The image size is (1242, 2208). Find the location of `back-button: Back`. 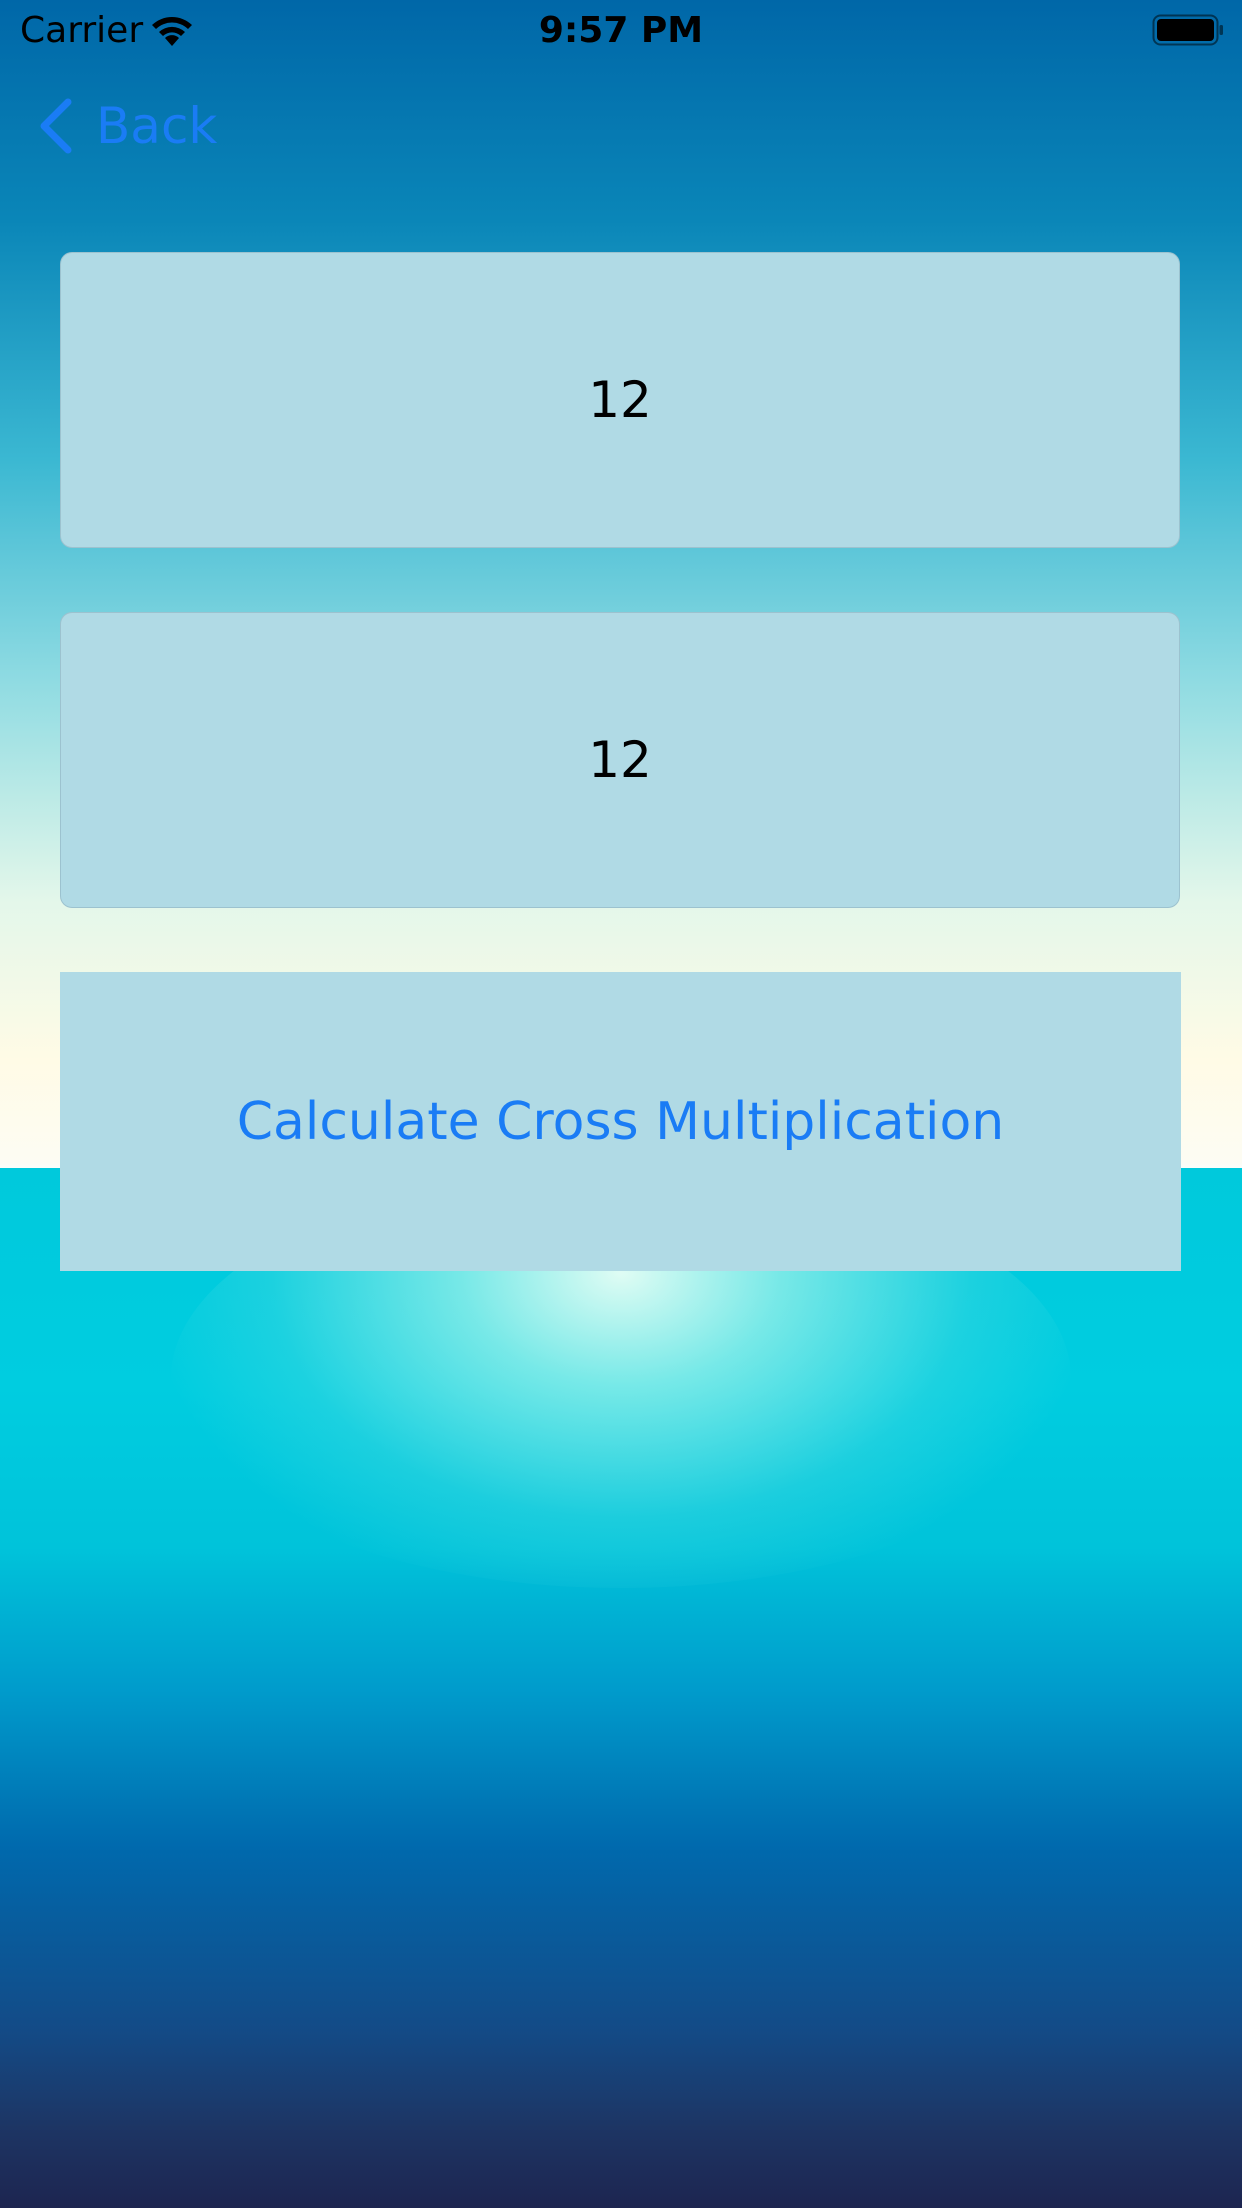

back-button: Back is located at coordinates (126, 126).